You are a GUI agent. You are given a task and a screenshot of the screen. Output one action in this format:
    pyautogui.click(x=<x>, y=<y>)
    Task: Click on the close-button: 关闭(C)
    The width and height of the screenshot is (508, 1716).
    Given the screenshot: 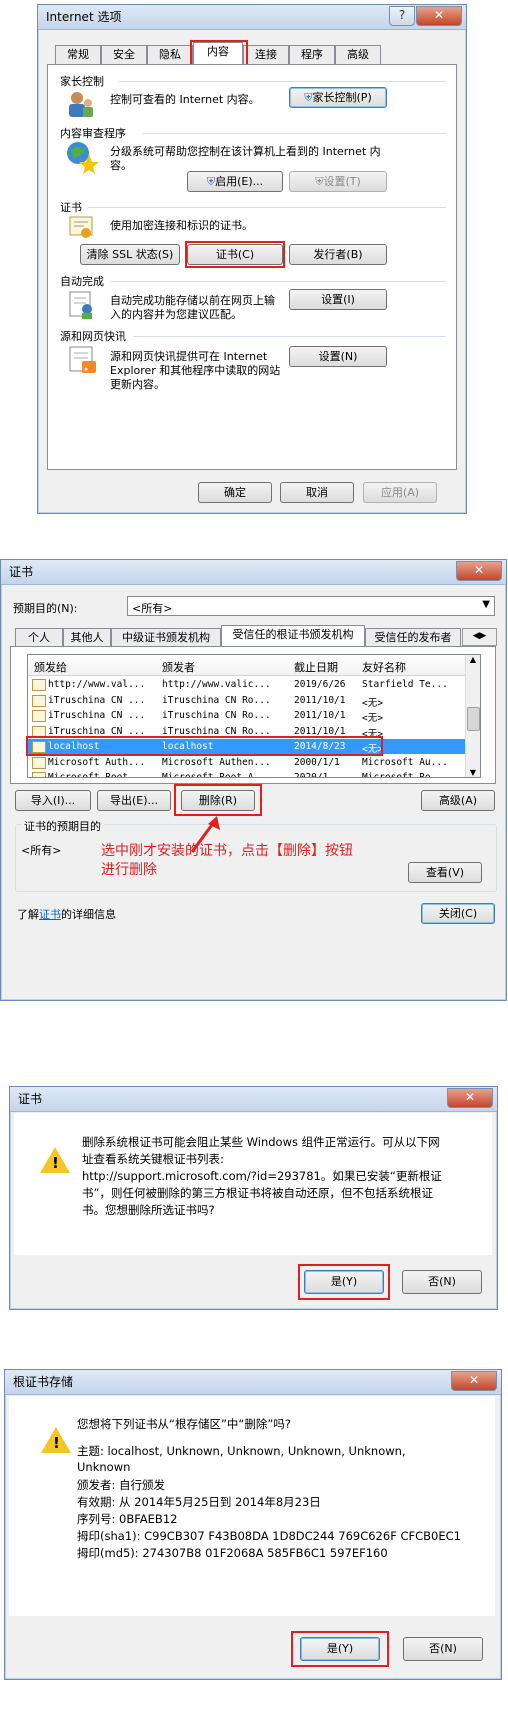 What is the action you would take?
    pyautogui.click(x=458, y=913)
    